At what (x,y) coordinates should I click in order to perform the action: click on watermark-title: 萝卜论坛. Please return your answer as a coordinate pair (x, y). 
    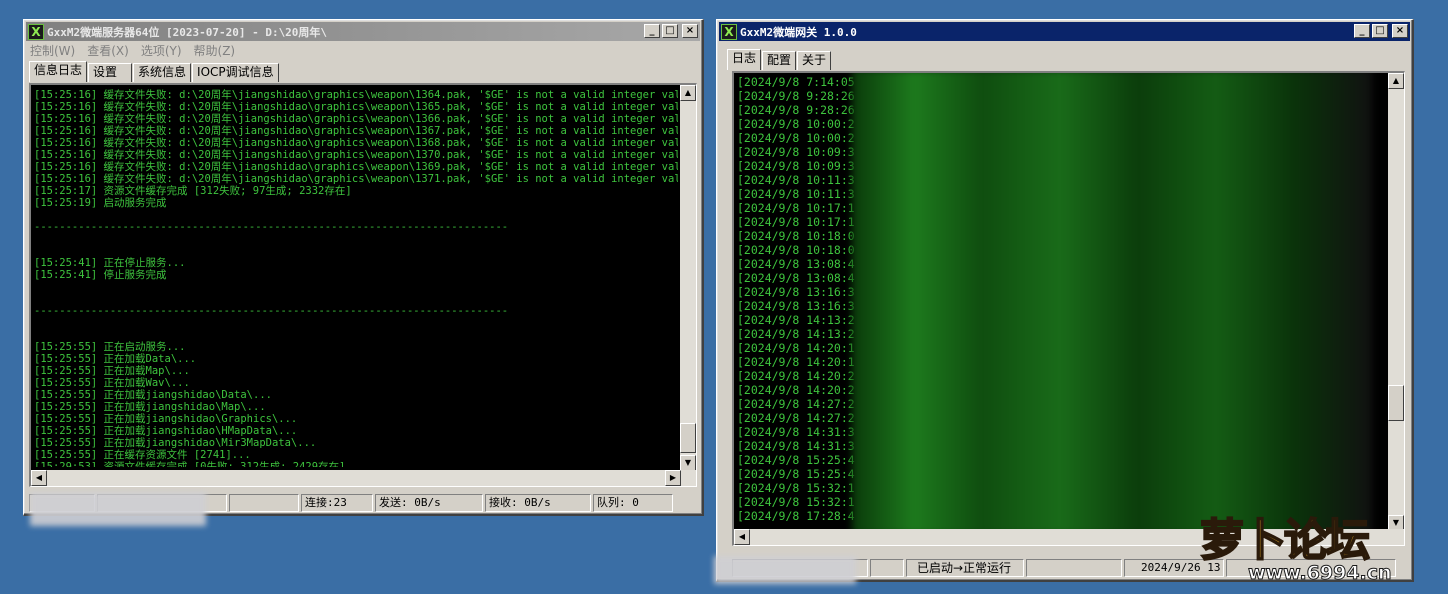
    Looking at the image, I should click on (1285, 540).